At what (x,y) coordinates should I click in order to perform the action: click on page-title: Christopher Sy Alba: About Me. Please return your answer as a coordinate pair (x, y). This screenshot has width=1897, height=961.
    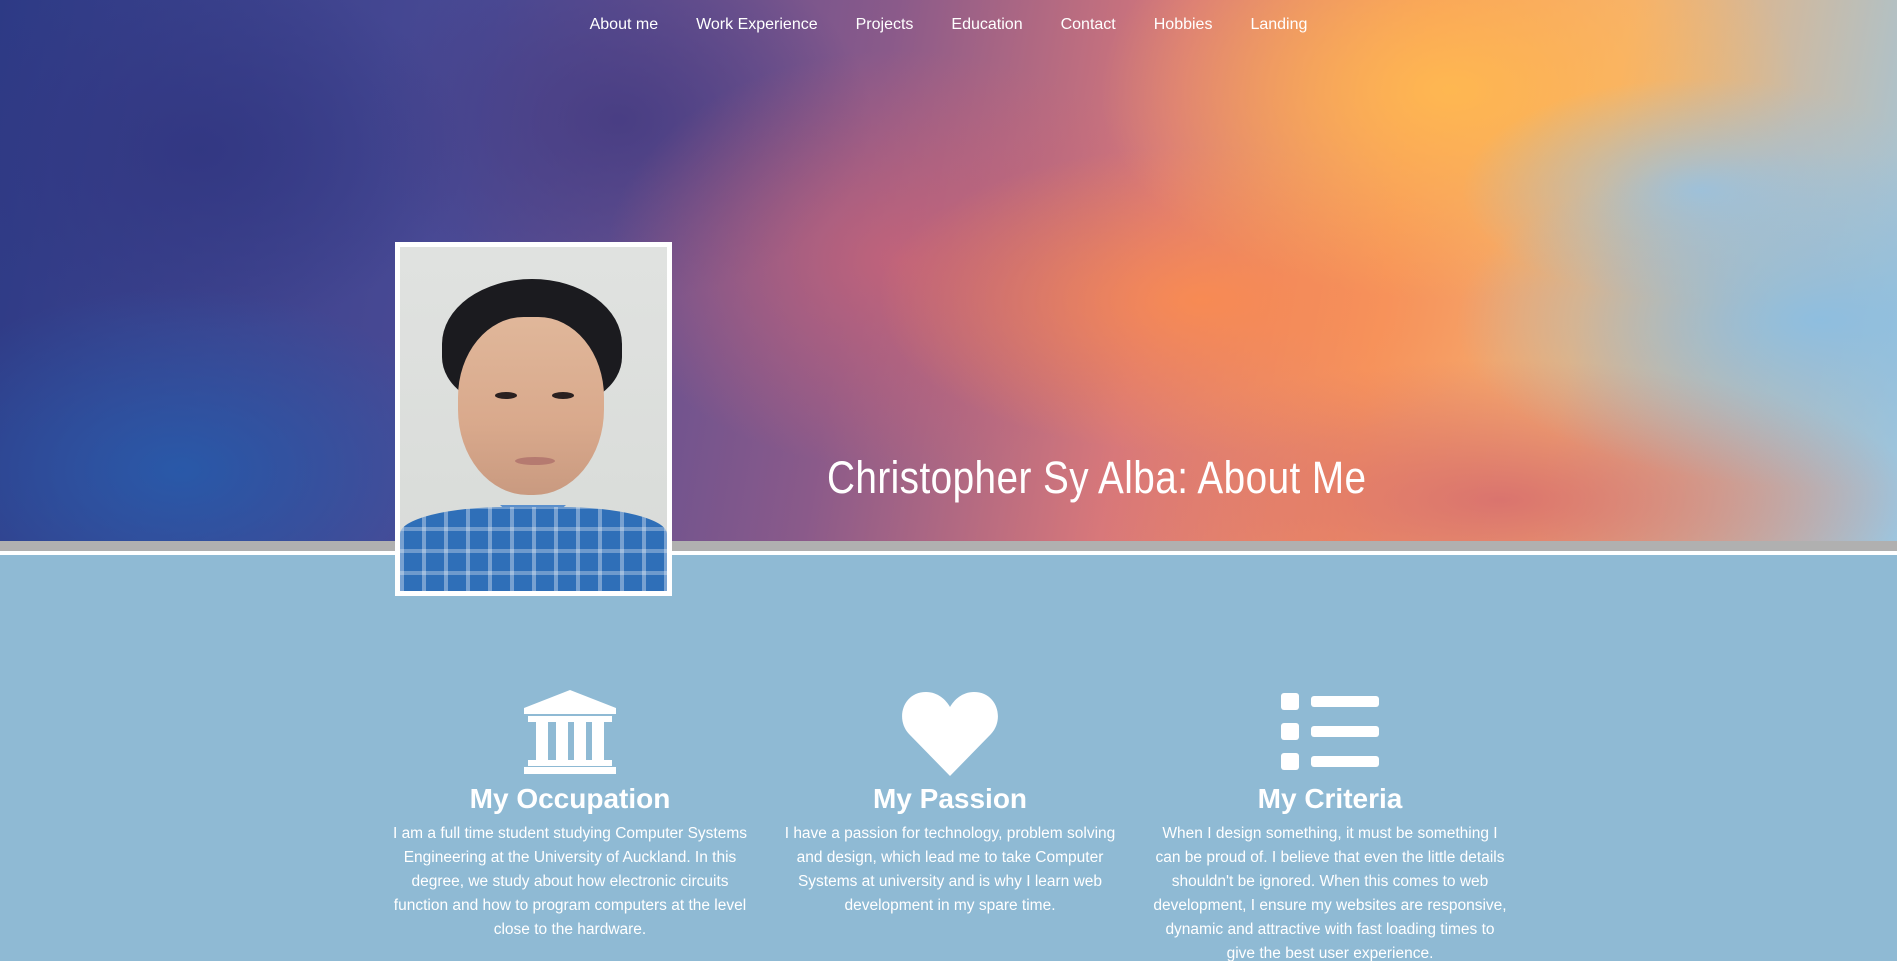
    Looking at the image, I should click on (1097, 477).